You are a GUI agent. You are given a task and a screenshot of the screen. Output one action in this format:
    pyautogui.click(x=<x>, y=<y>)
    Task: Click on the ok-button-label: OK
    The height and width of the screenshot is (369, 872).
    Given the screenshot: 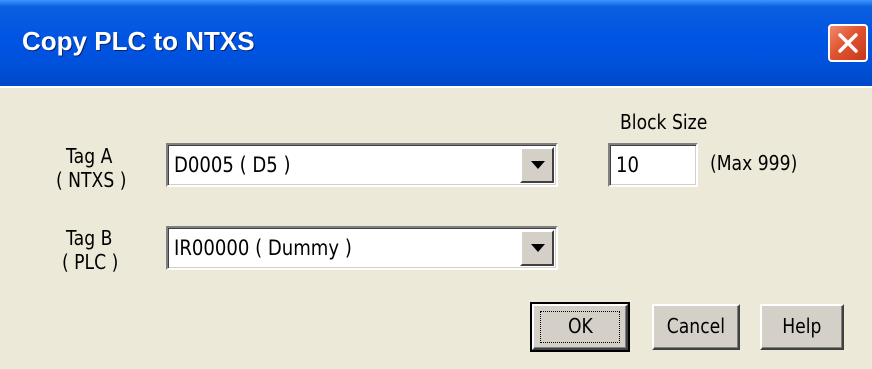 What is the action you would take?
    pyautogui.click(x=580, y=326)
    